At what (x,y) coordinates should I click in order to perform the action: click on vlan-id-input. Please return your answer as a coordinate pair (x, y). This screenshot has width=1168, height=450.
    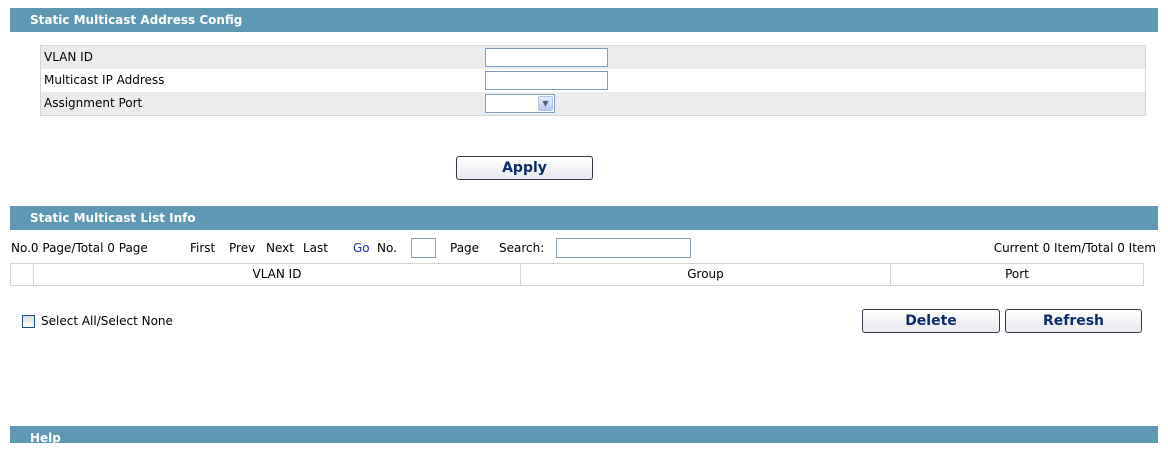
    Looking at the image, I should click on (546, 57).